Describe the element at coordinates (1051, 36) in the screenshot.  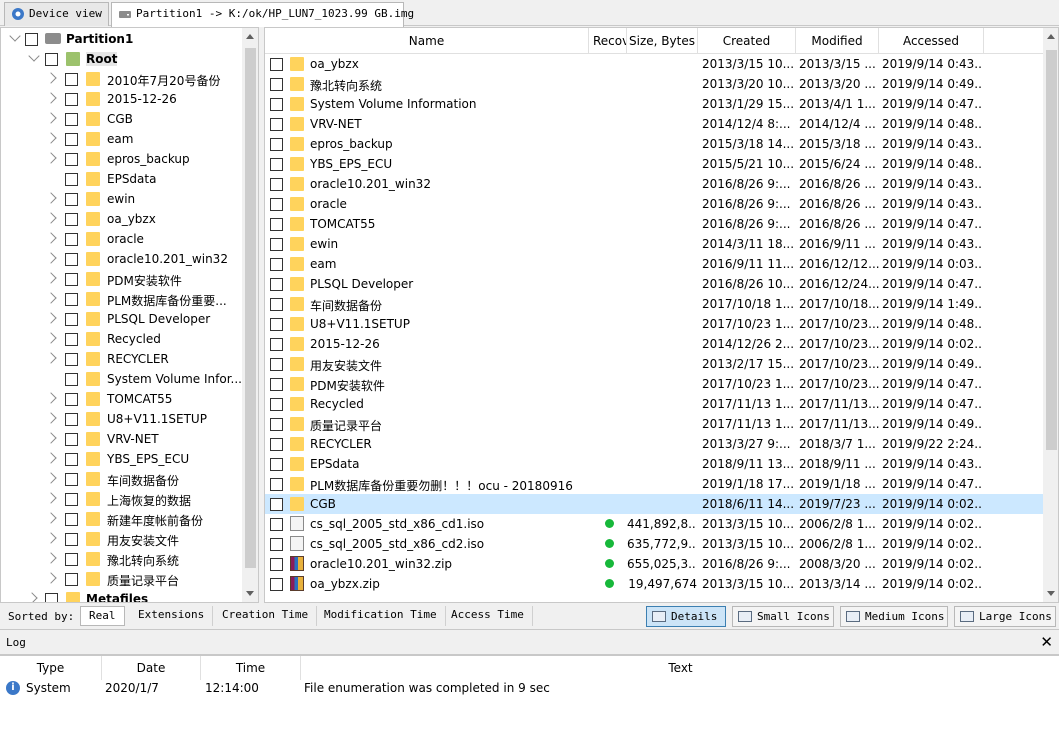
I see `scroll-up-icon` at that location.